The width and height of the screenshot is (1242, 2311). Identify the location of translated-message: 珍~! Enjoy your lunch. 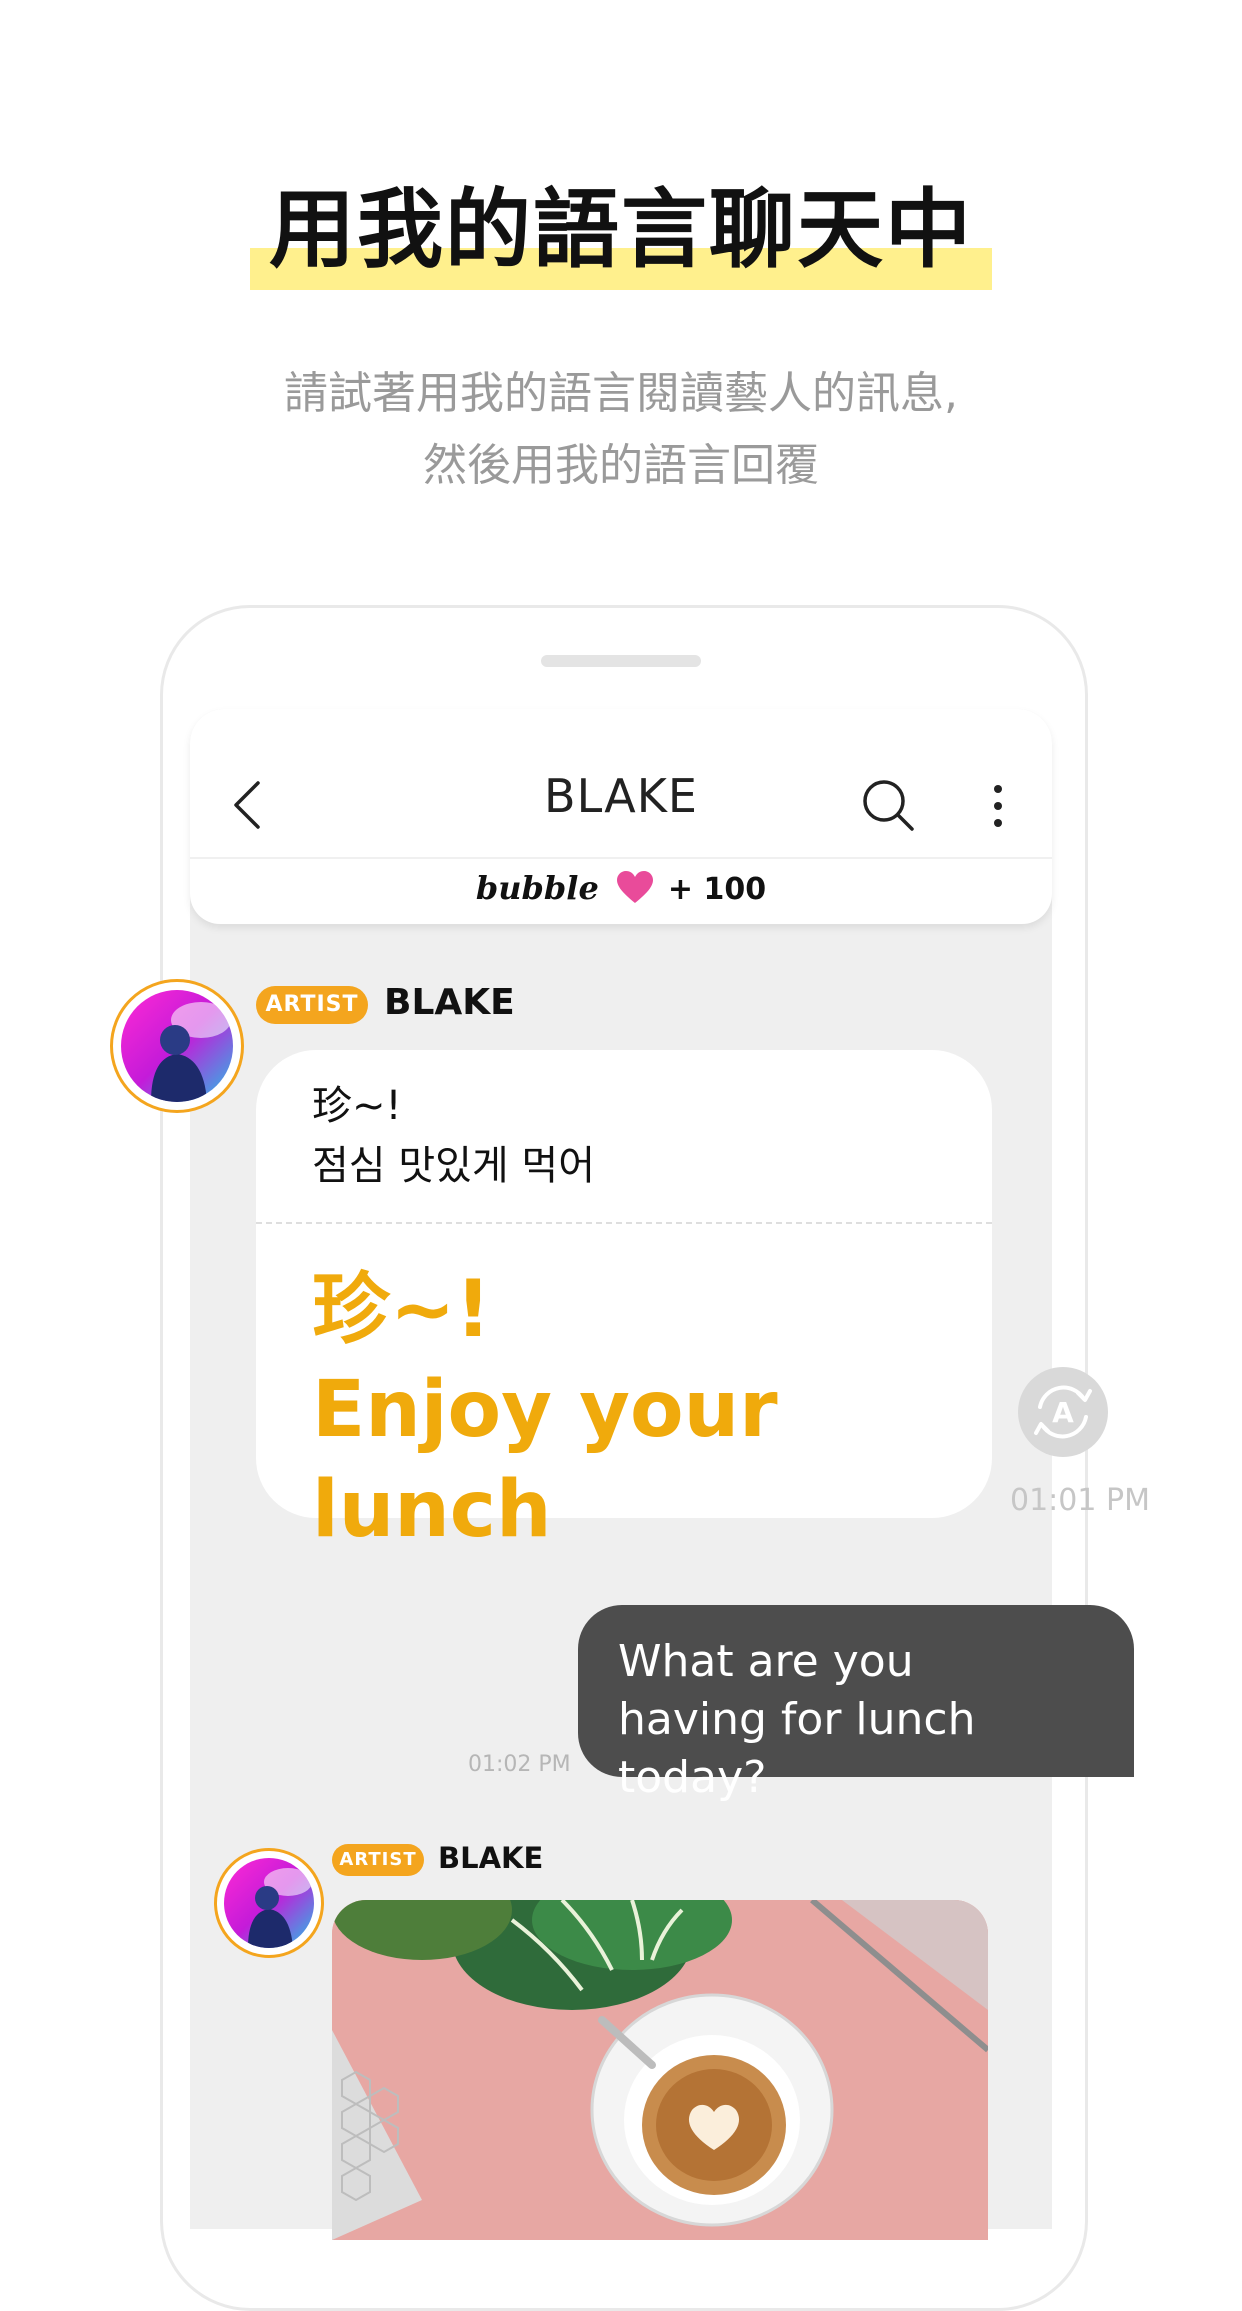
(652, 1410).